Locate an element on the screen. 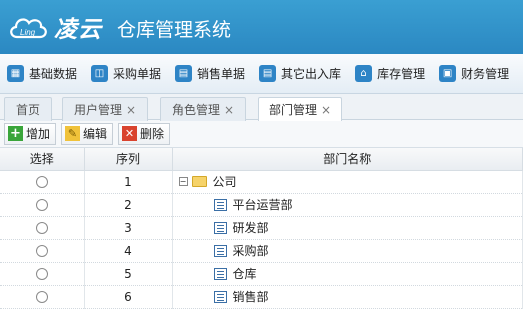 The width and height of the screenshot is (523, 325). cloud-logo-icon: Ling is located at coordinates (28, 28).